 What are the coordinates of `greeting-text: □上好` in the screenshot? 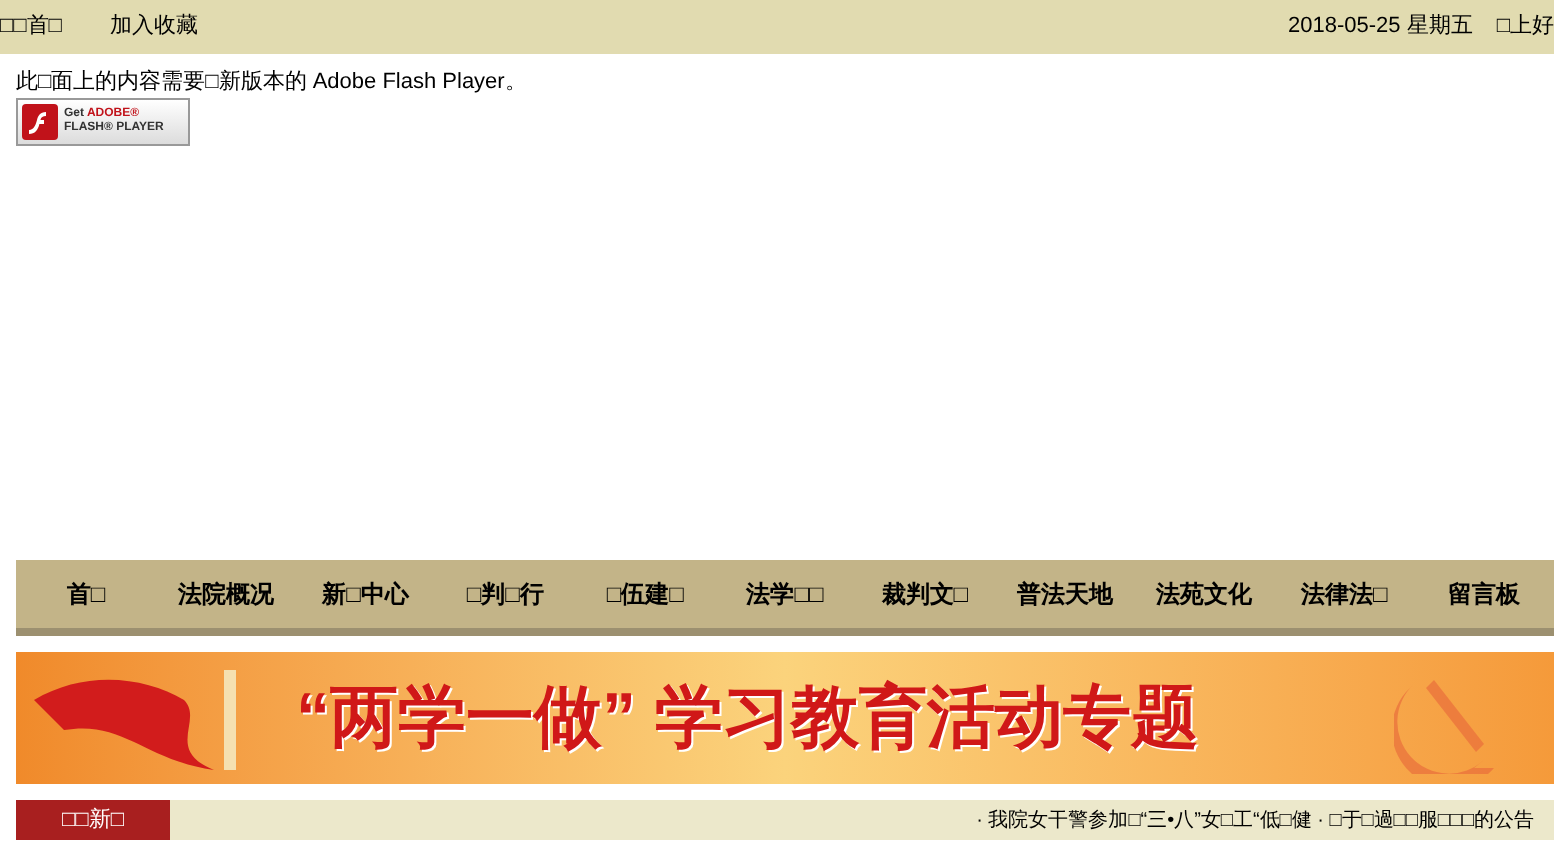 It's located at (1525, 27).